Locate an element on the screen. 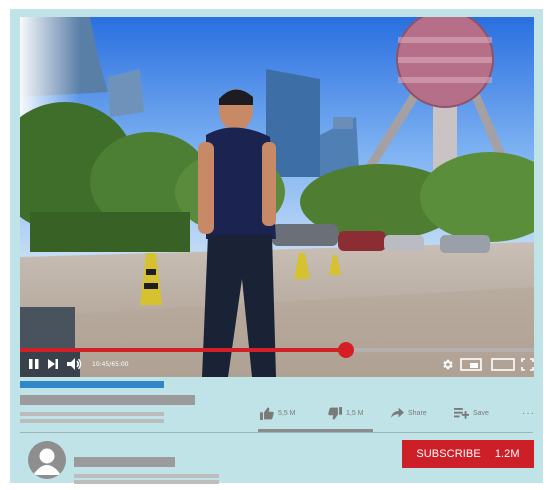 The image size is (551, 490). volume-icon is located at coordinates (74, 364).